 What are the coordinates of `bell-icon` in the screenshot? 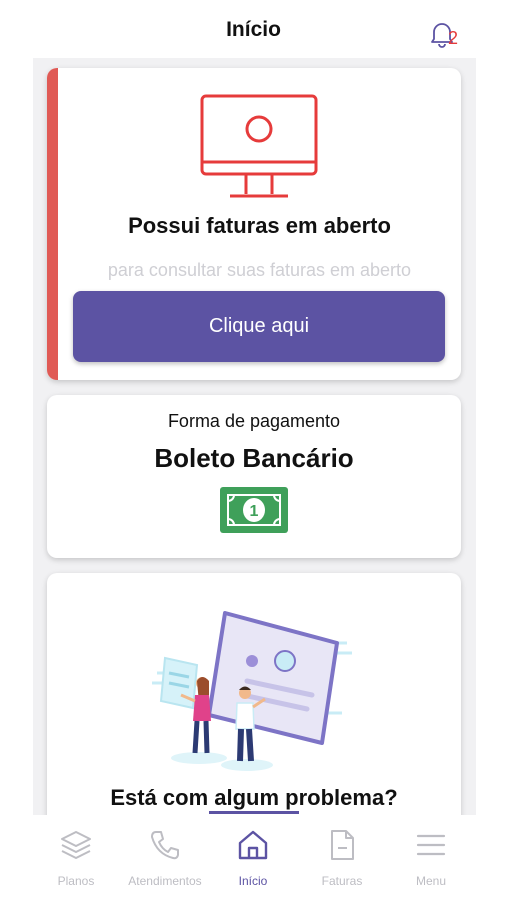 It's located at (446, 35).